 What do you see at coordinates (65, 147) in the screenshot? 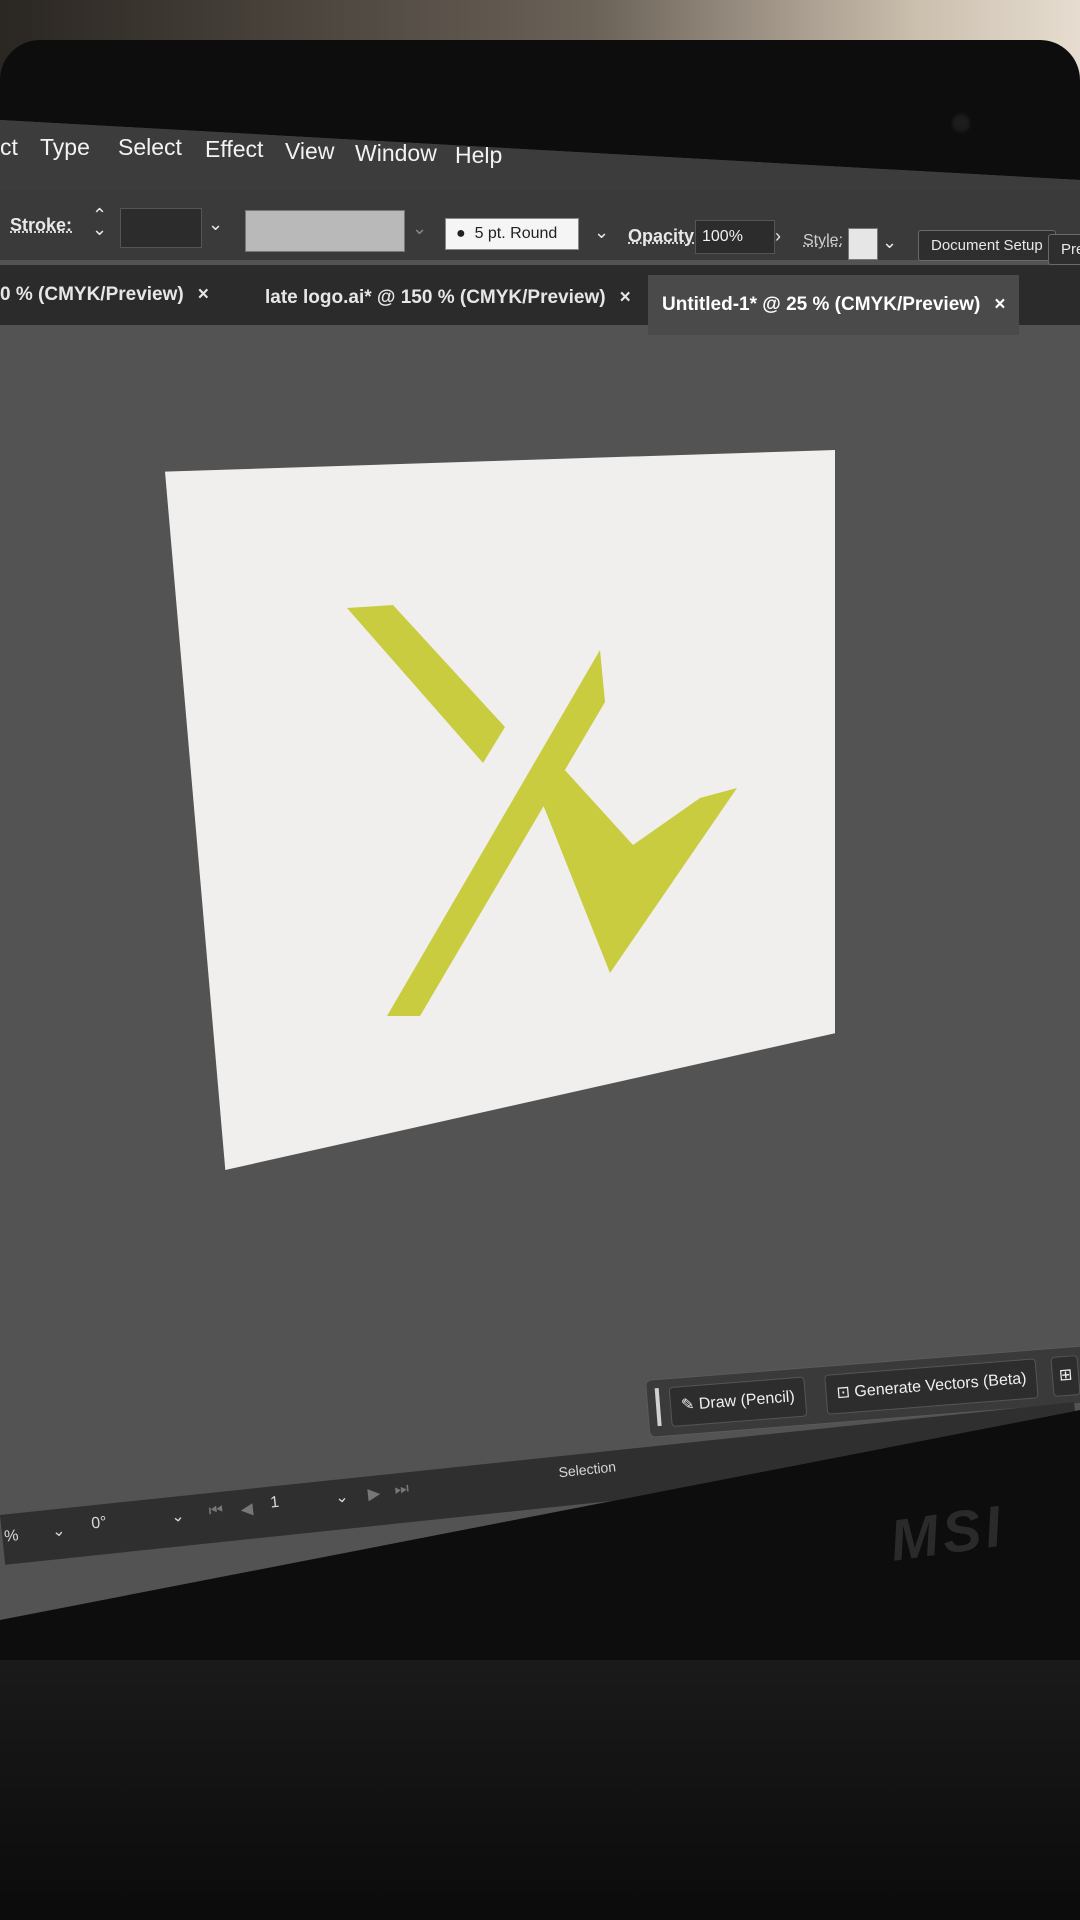
I see `menu-type: Type` at bounding box center [65, 147].